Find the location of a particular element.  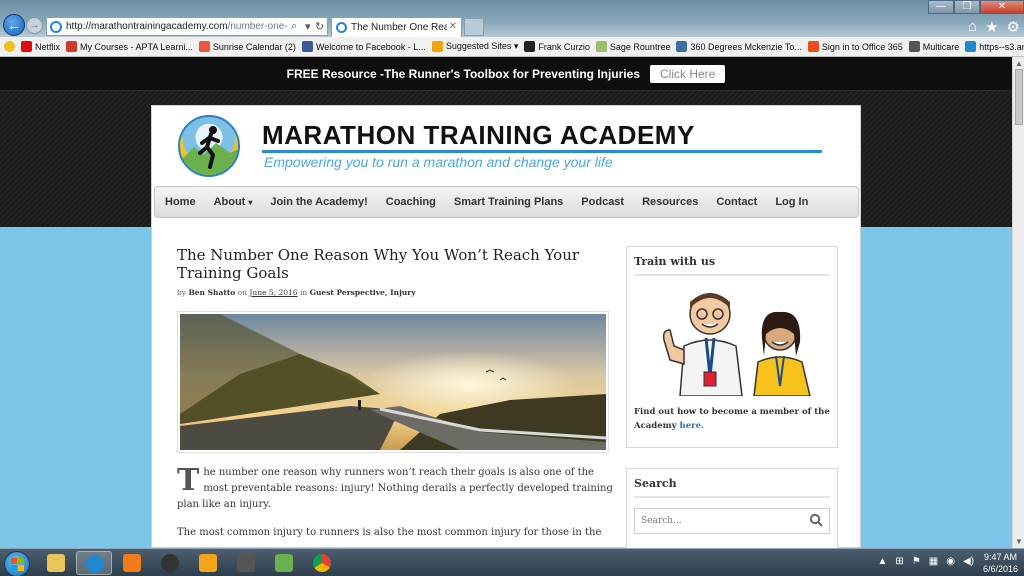

url-path: /number-one-reason#mc is located at coordinates (257, 26).